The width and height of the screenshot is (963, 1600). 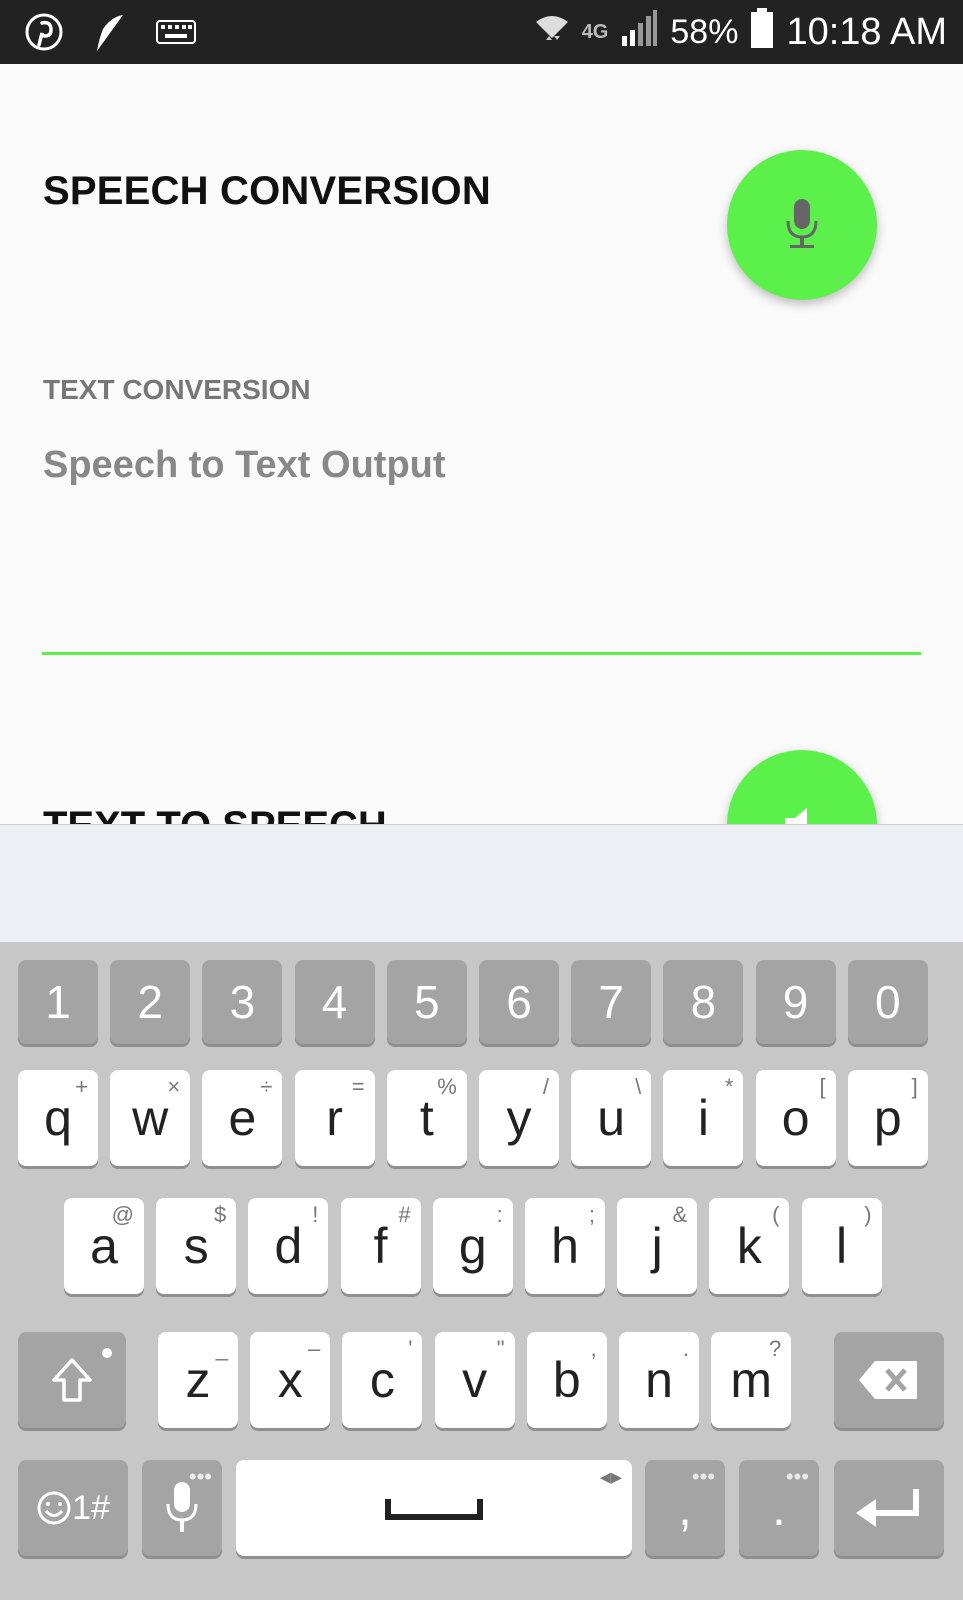 I want to click on key-a: a @, so click(x=104, y=1246).